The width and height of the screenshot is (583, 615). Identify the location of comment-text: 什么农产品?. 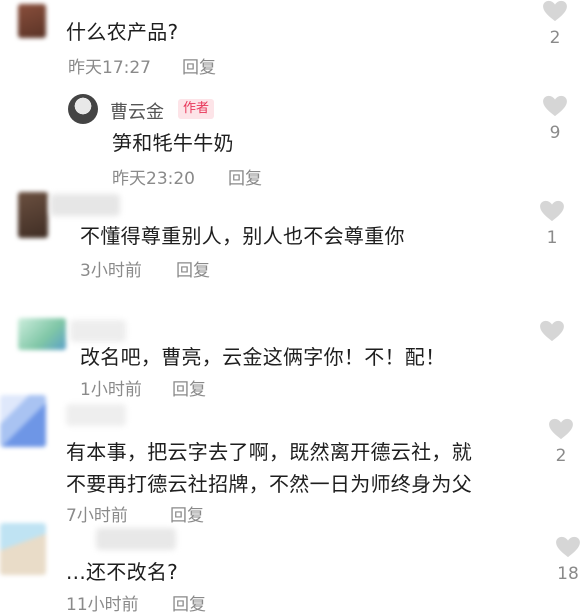
(122, 32).